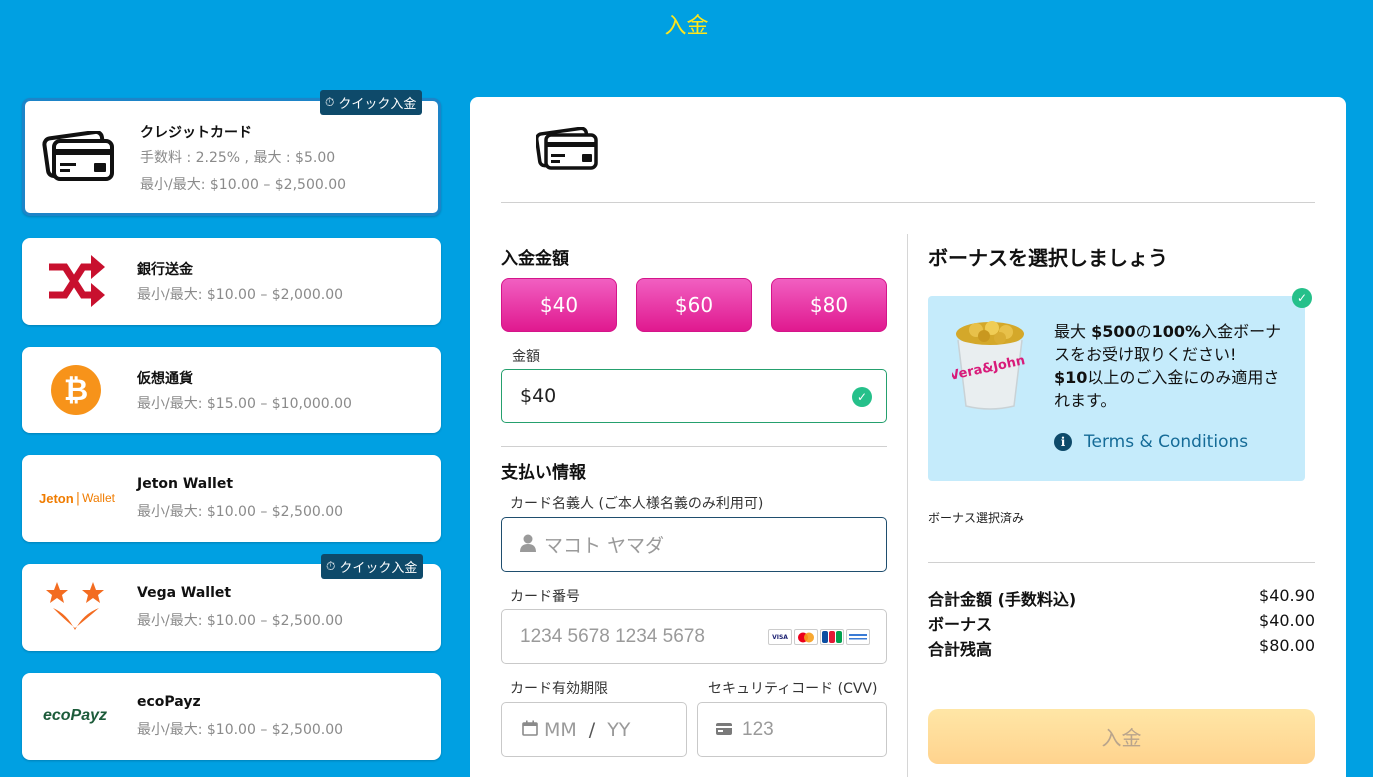  I want to click on mastercard-icon, so click(806, 637).